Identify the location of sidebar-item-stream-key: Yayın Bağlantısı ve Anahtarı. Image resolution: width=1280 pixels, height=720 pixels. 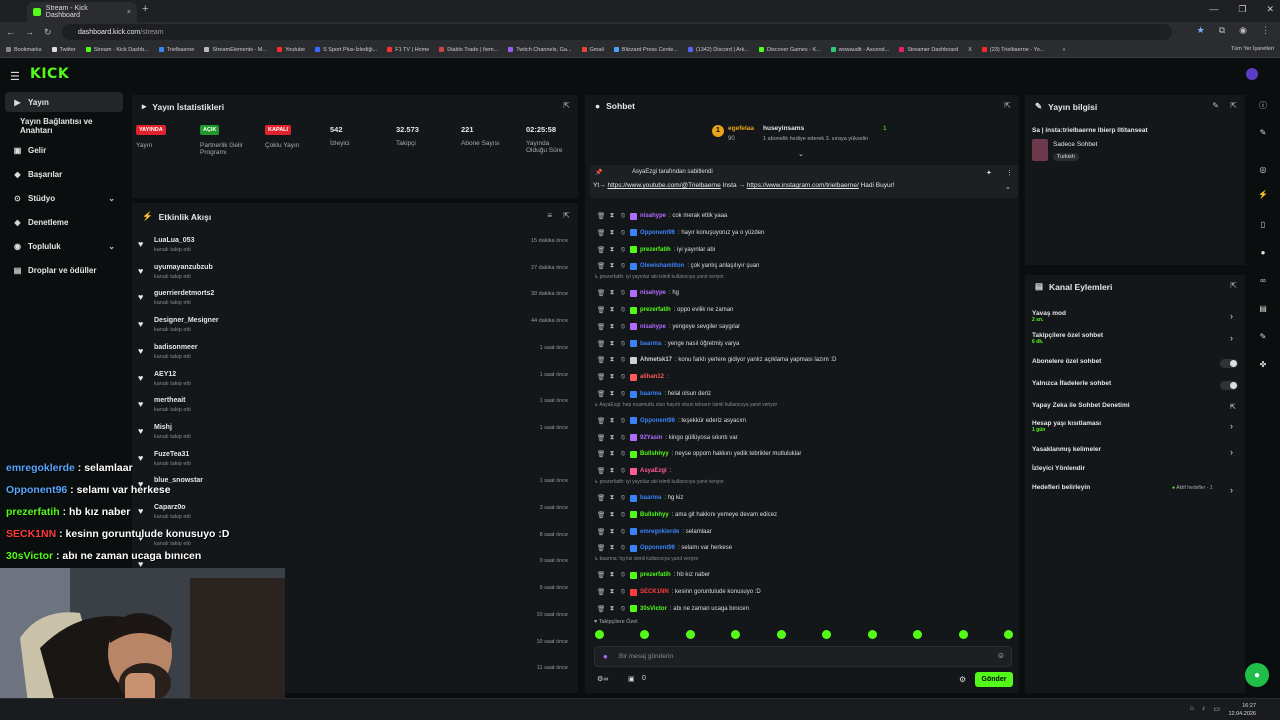
(64, 126).